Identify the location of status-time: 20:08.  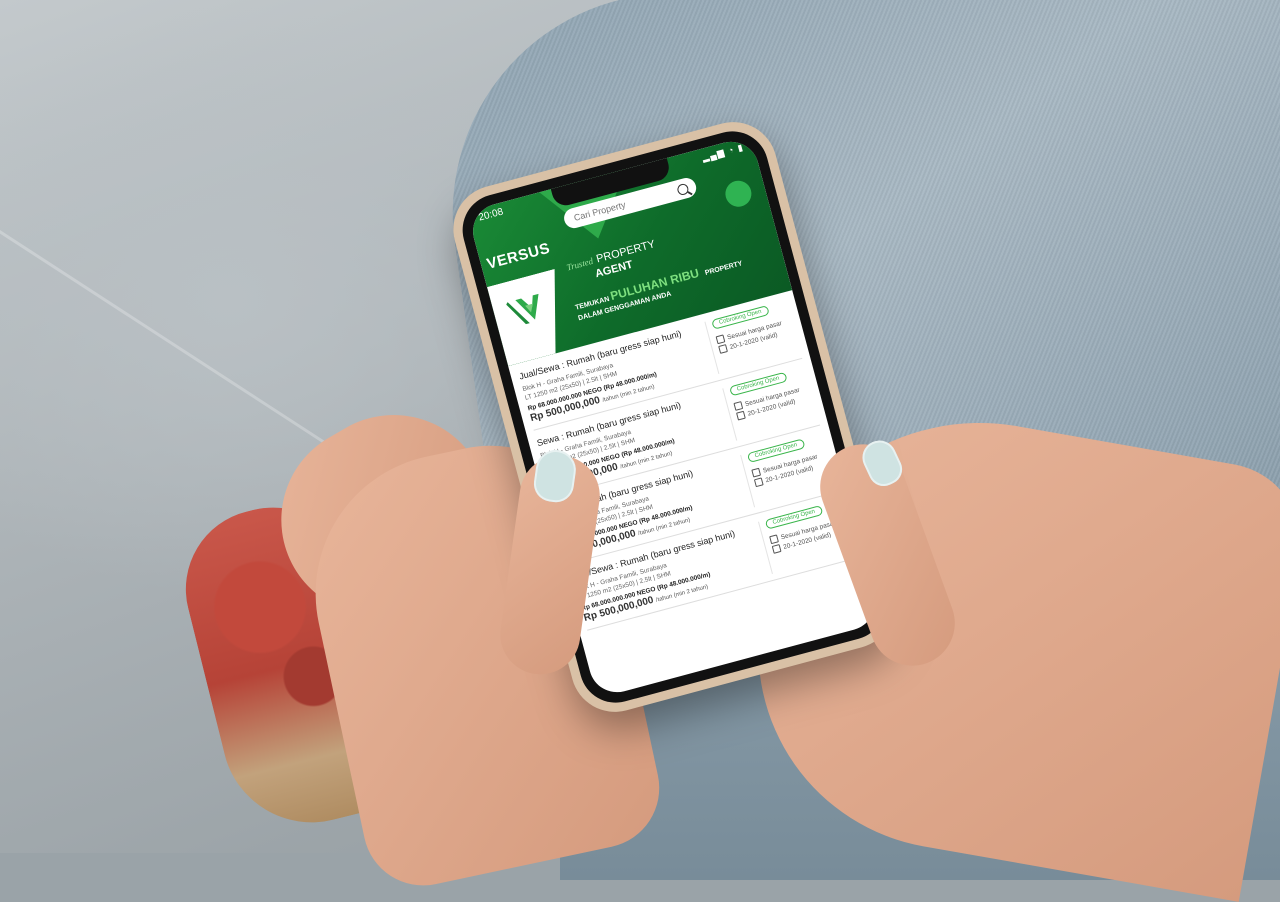
(491, 215).